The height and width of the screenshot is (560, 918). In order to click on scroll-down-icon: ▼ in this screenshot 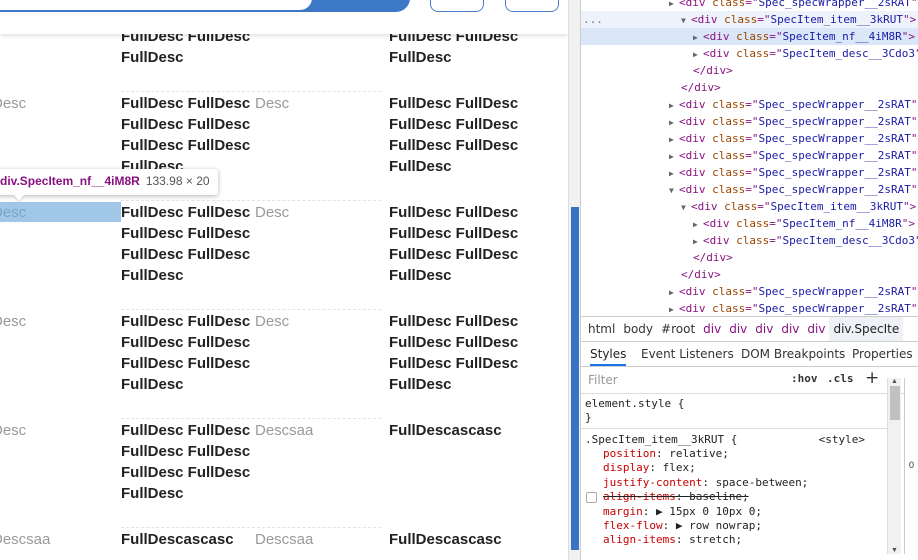, I will do `click(894, 550)`.